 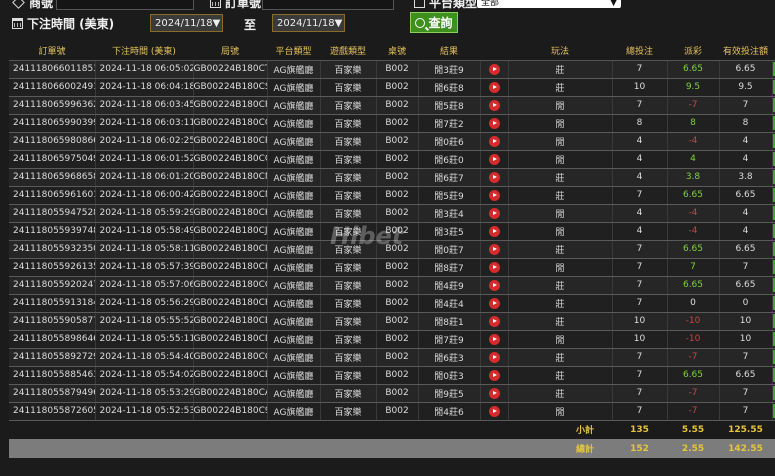 I want to click on col-table-no: 桌號, so click(x=397, y=51).